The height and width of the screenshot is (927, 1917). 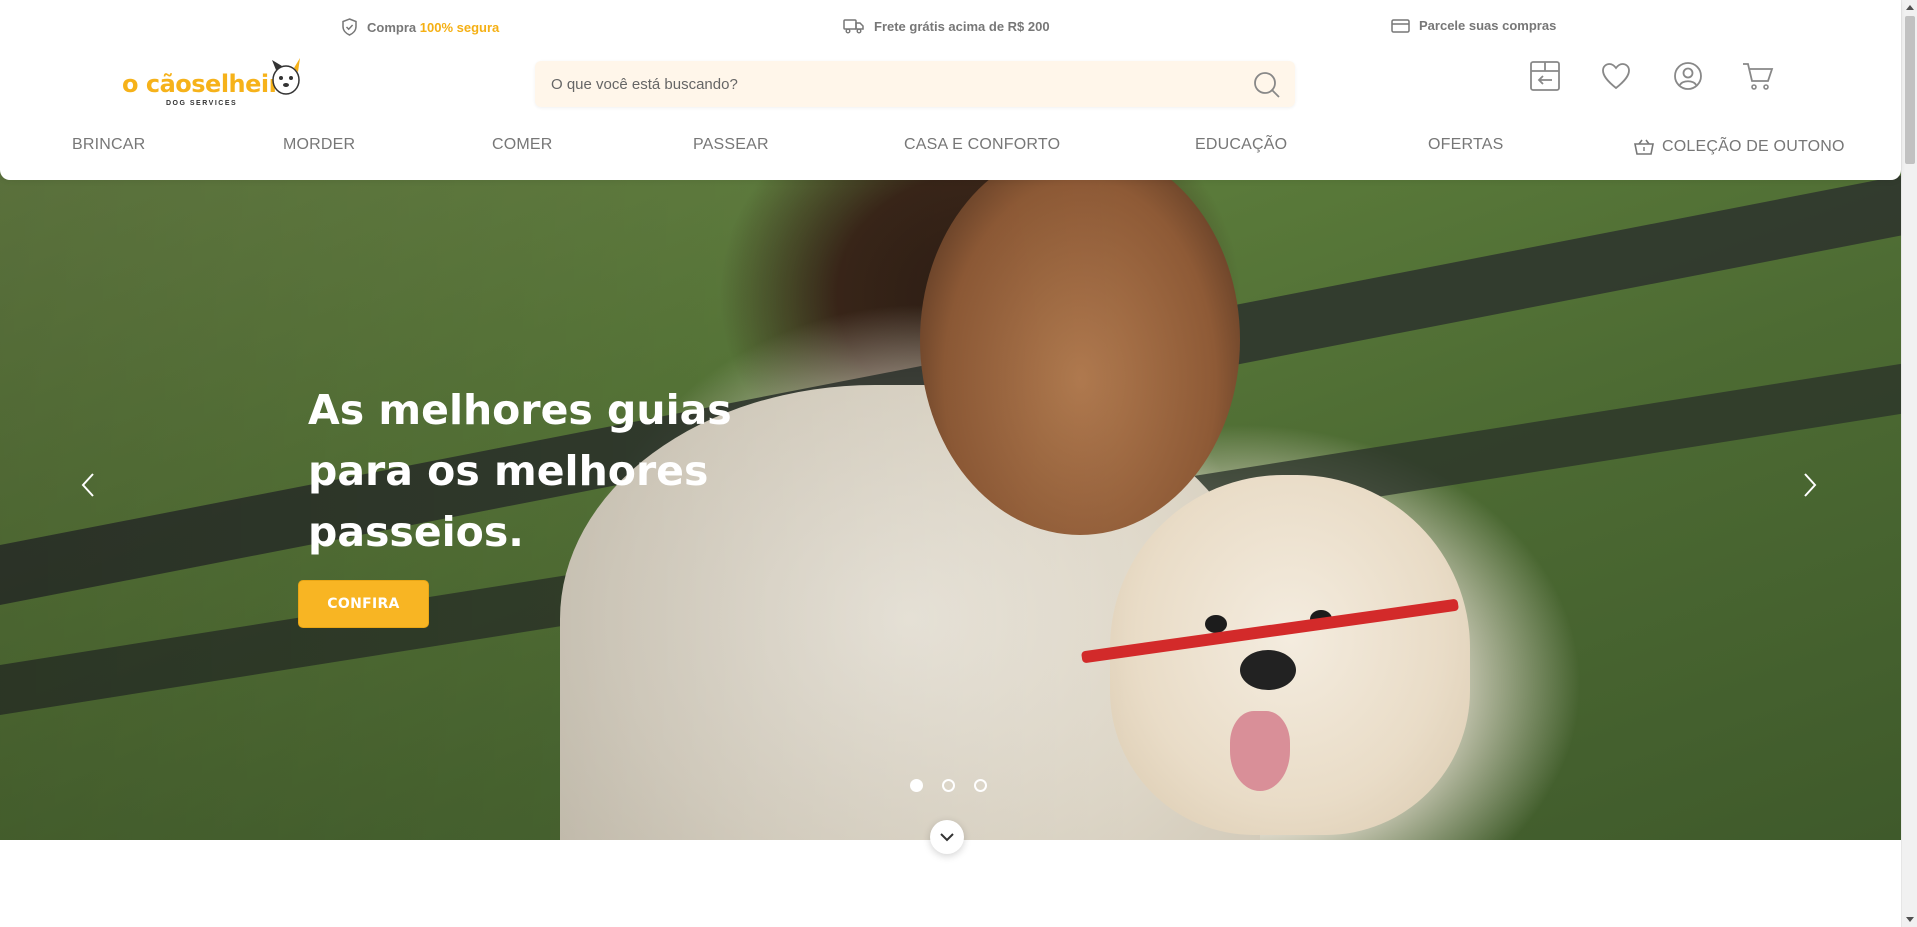 What do you see at coordinates (349, 27) in the screenshot?
I see `shield-check-icon` at bounding box center [349, 27].